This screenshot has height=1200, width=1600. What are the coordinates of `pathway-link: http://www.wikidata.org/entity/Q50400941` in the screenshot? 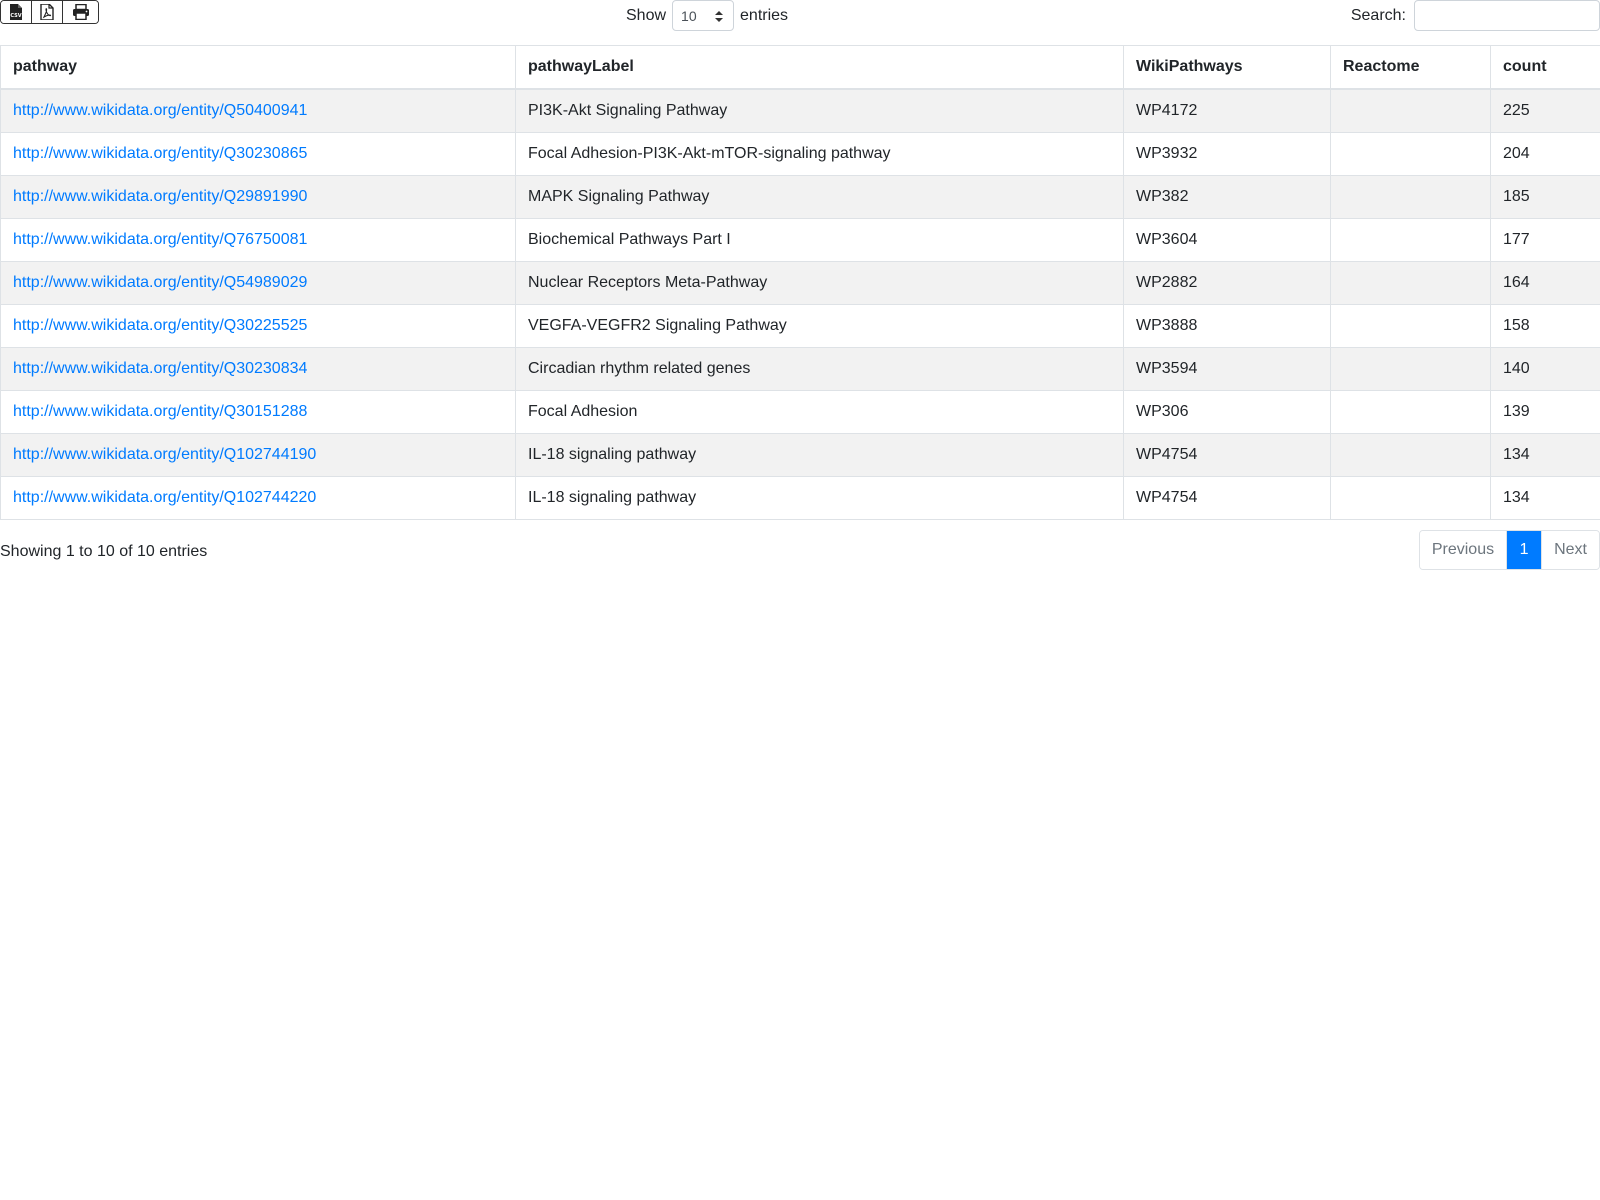 It's located at (160, 110).